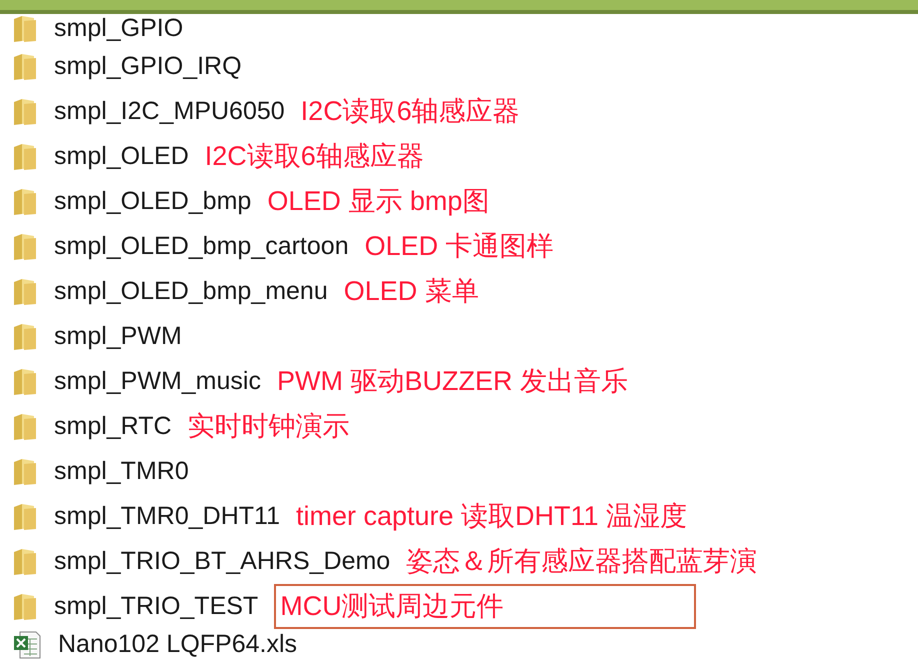  What do you see at coordinates (169, 111) in the screenshot?
I see `file-name: smpl_I2C_MPU6050` at bounding box center [169, 111].